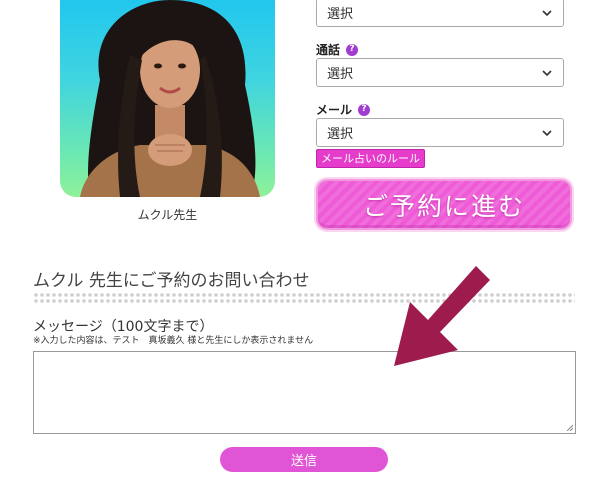 The height and width of the screenshot is (483, 610). I want to click on portrait-image, so click(170, 98).